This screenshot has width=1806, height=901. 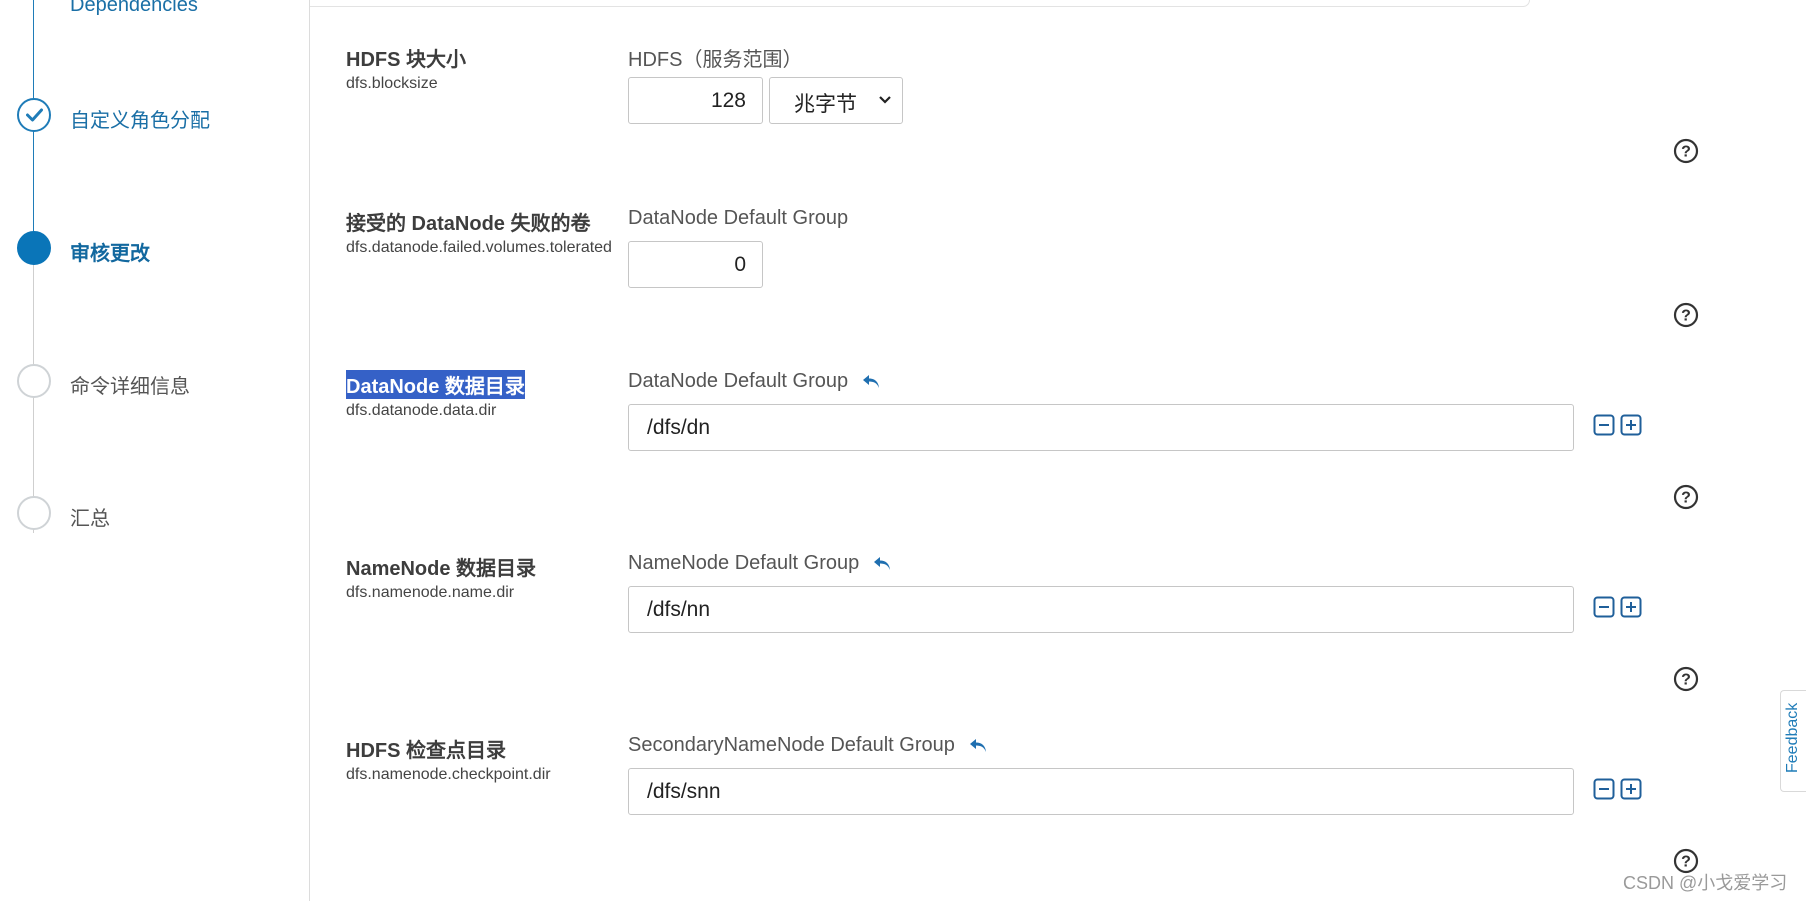 I want to click on property-name: HDFS 块大小, so click(x=406, y=60).